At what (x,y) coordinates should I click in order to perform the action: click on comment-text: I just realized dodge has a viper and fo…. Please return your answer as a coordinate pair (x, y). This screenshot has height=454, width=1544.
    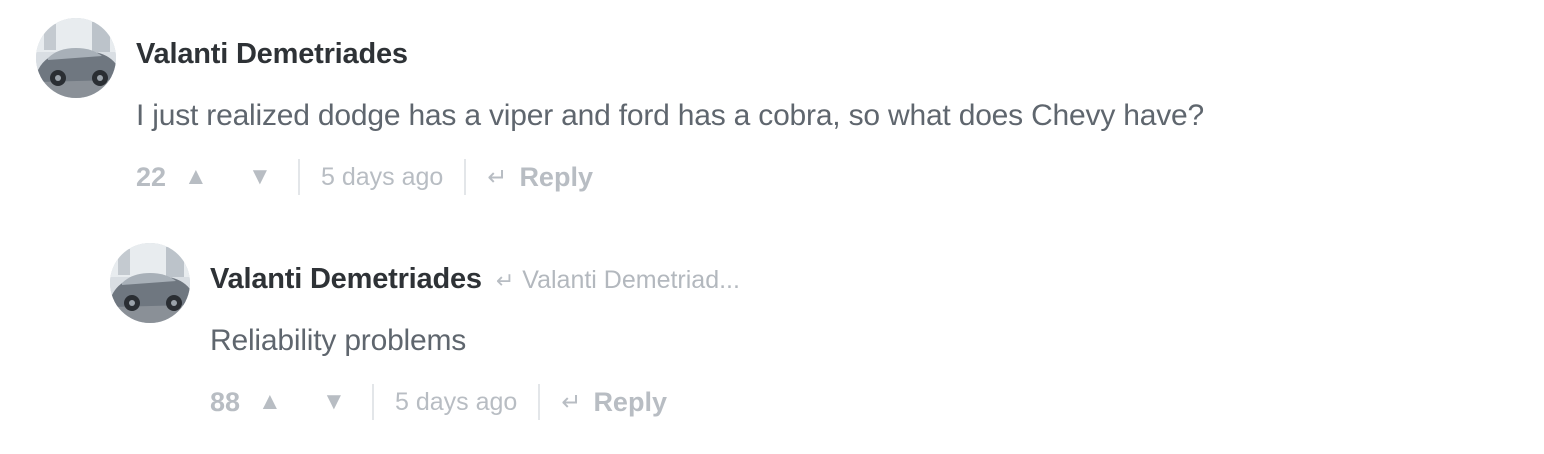
    Looking at the image, I should click on (670, 115).